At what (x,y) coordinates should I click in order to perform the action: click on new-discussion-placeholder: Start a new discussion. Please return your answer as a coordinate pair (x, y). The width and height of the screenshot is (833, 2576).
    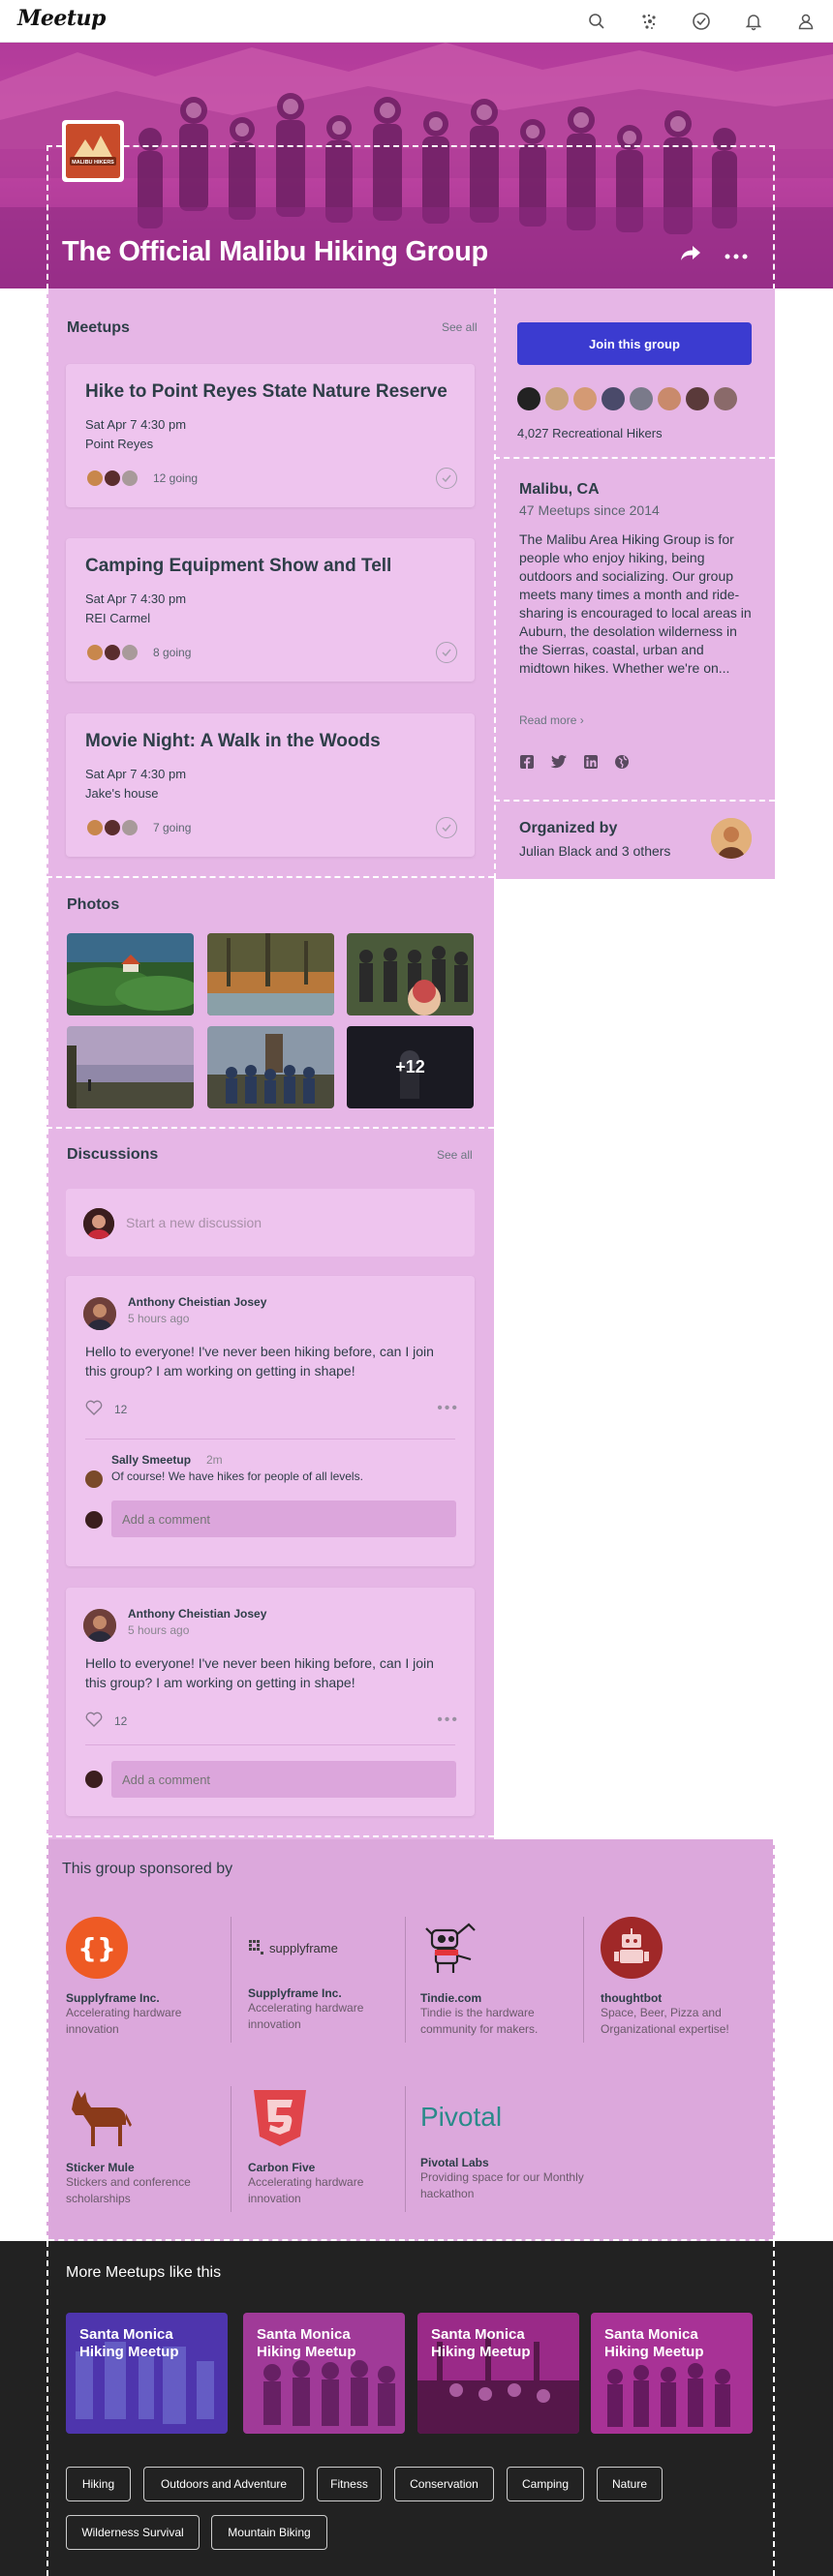
    Looking at the image, I should click on (194, 1223).